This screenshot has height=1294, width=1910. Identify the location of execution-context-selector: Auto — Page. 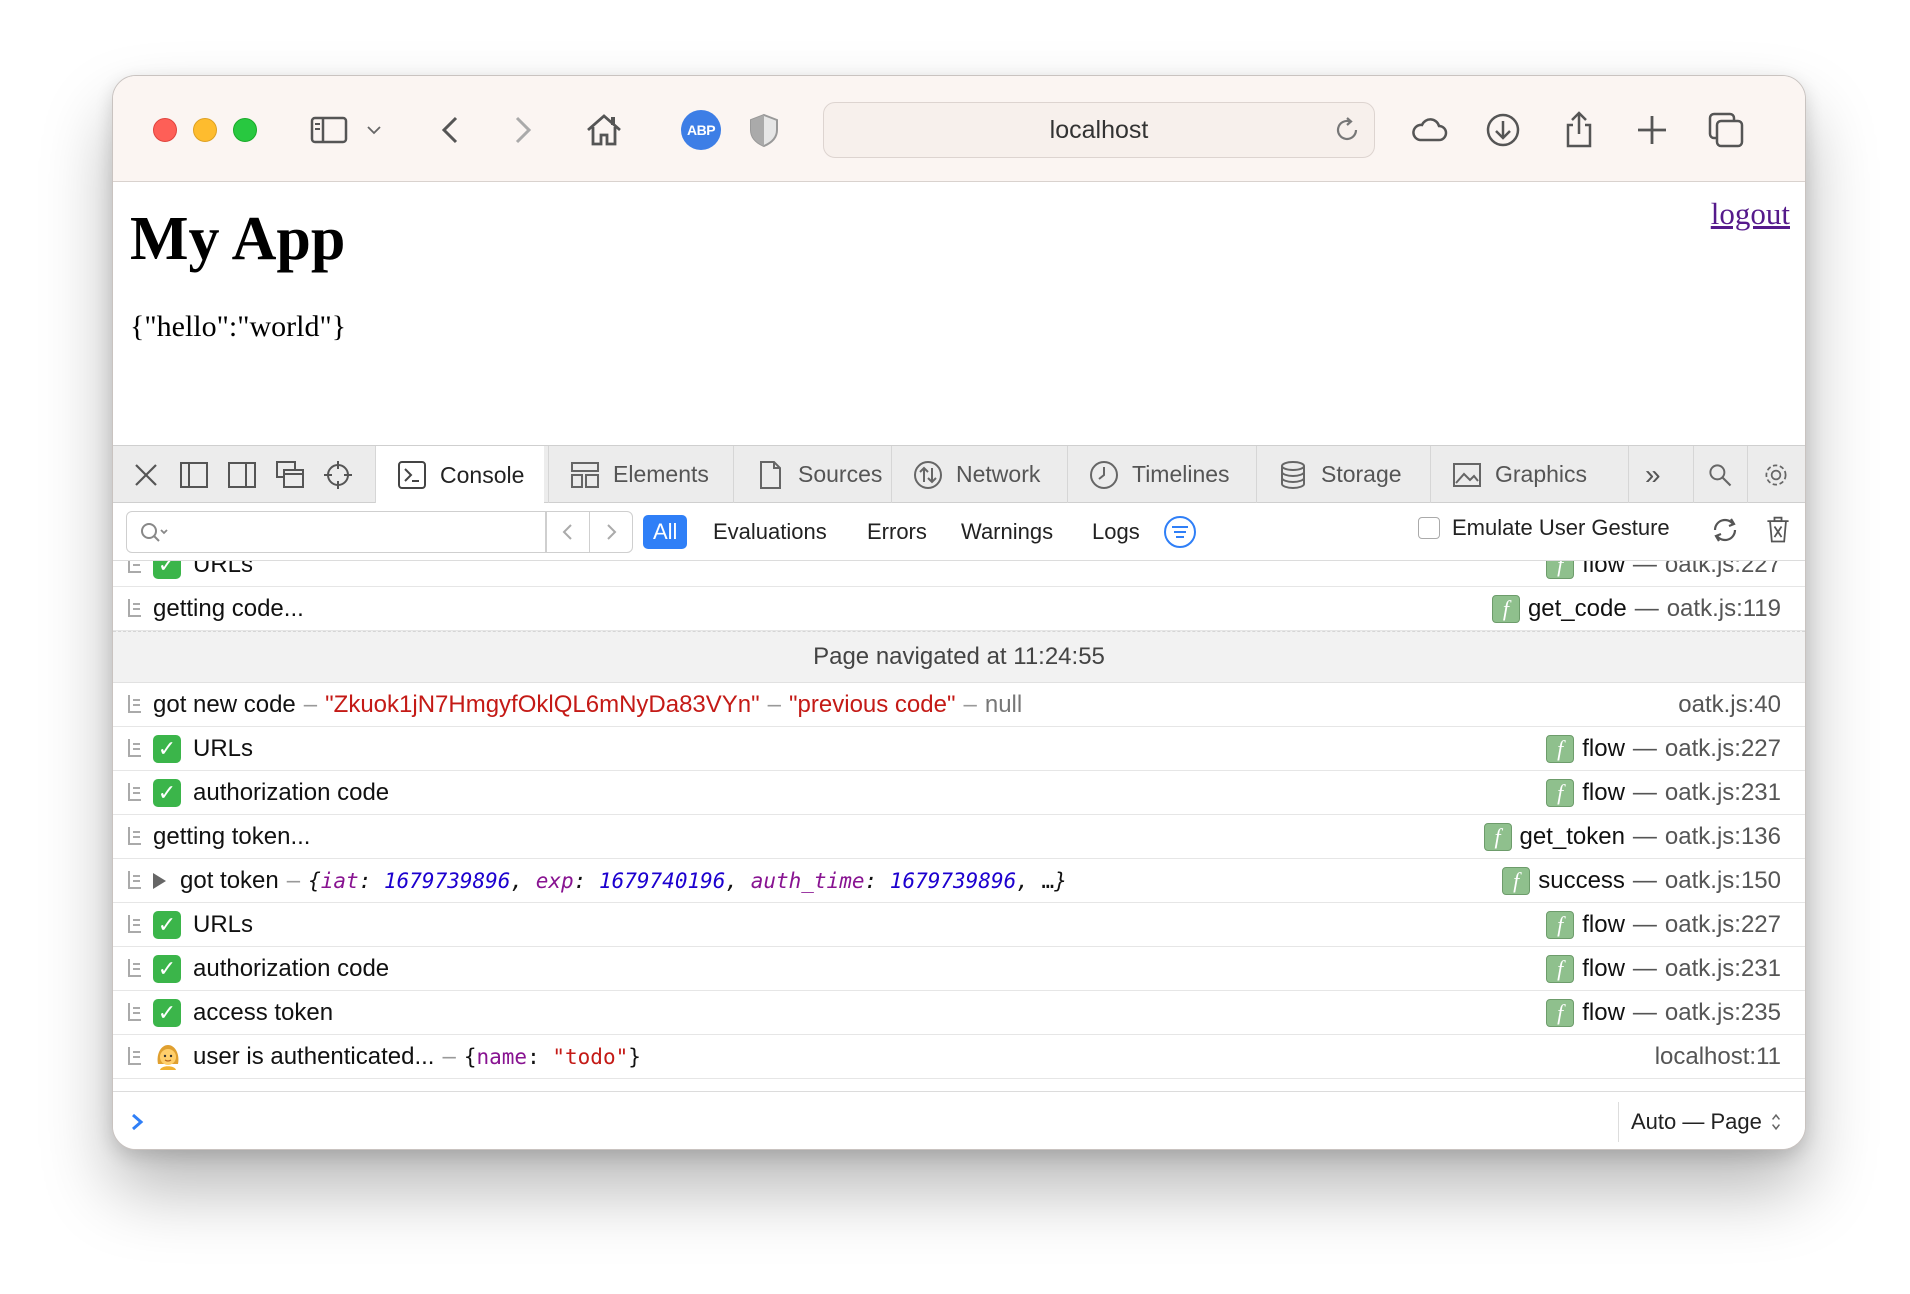
(1700, 1122).